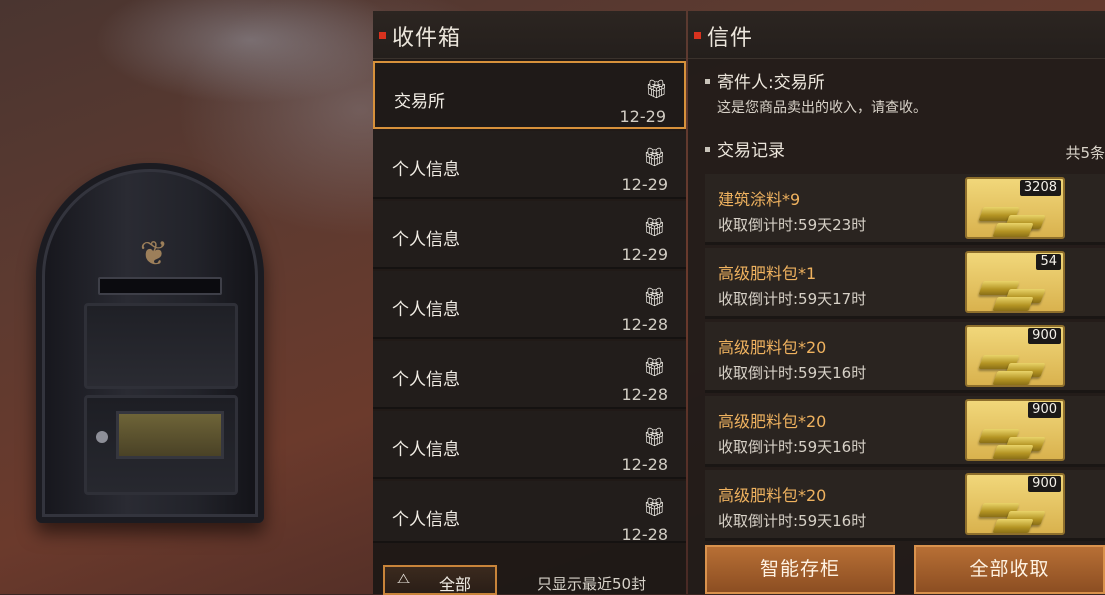  What do you see at coordinates (1015, 208) in the screenshot?
I see `gold-bars-icon: 3208` at bounding box center [1015, 208].